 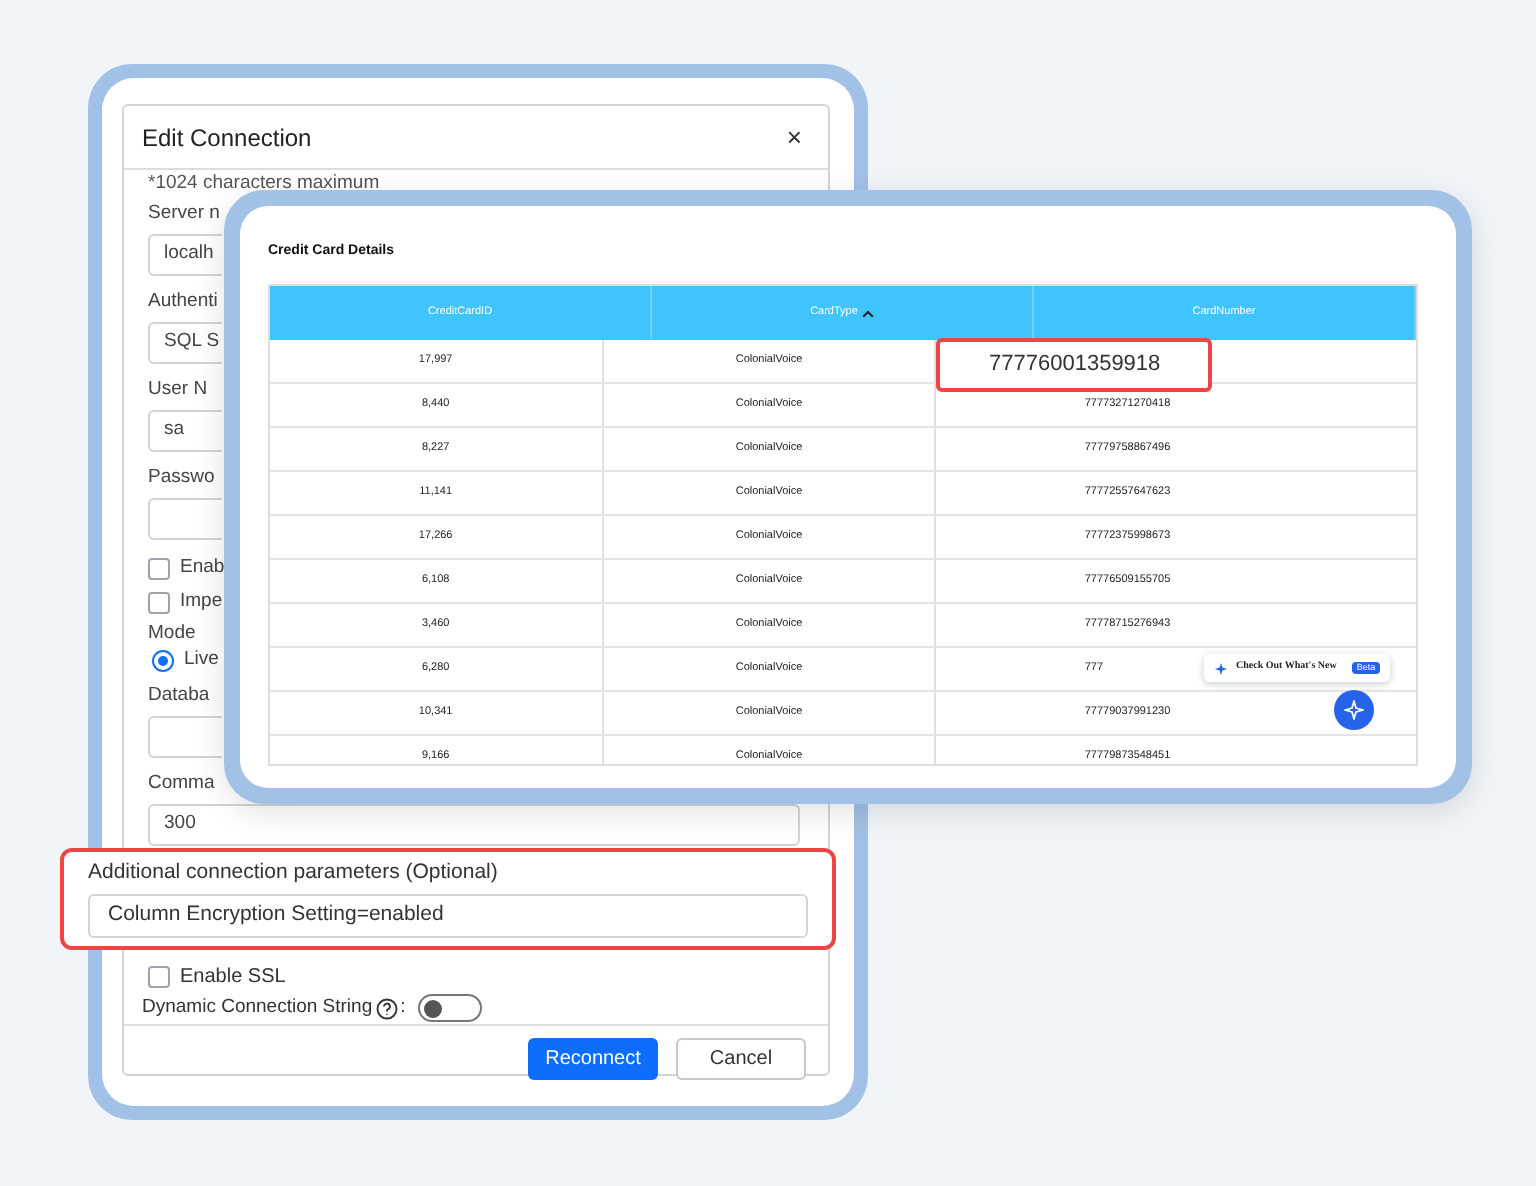 What do you see at coordinates (184, 213) in the screenshot?
I see `field-label: Server n` at bounding box center [184, 213].